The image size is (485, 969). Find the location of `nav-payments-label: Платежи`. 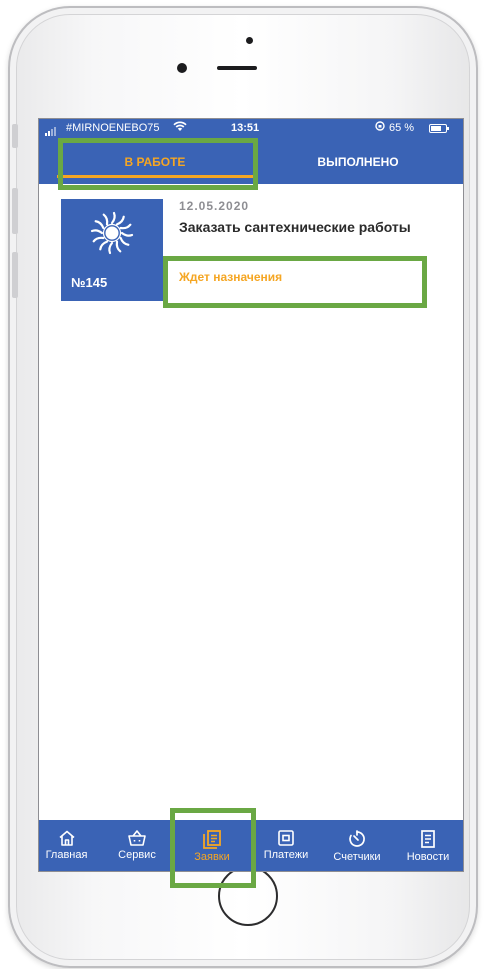

nav-payments-label: Платежи is located at coordinates (286, 855).